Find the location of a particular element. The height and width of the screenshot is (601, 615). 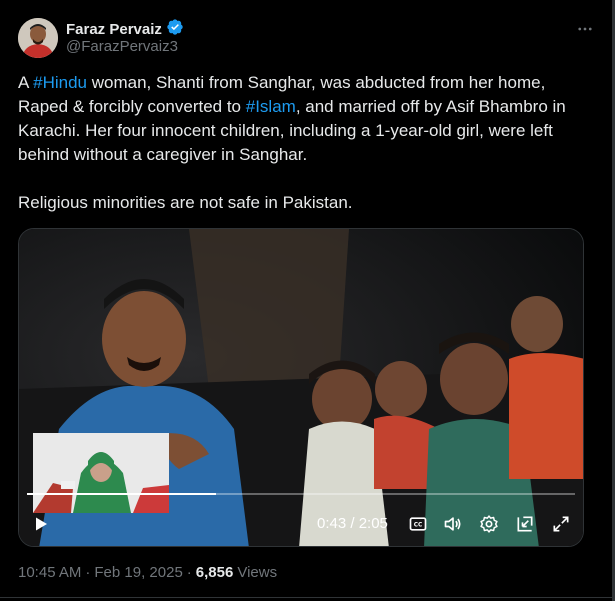

views-count: 6,856 is located at coordinates (214, 572).